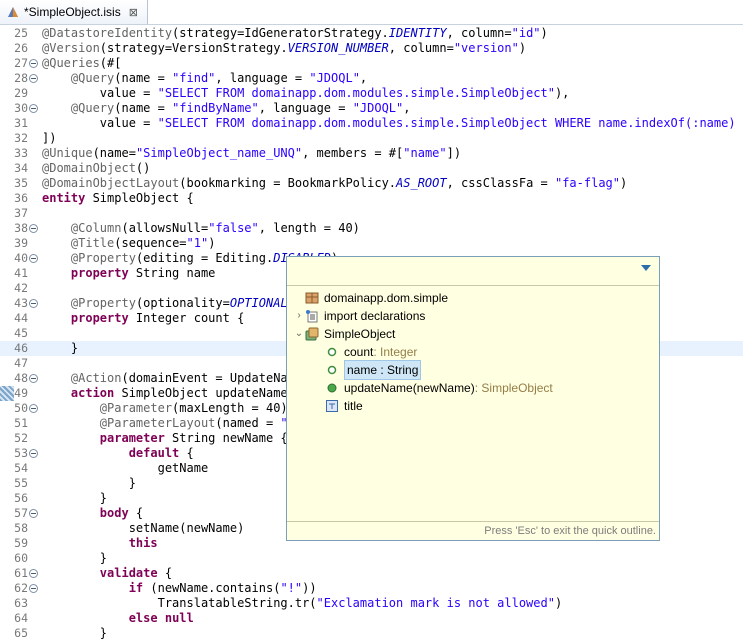 The width and height of the screenshot is (743, 641). I want to click on view-menu-icon, so click(646, 268).